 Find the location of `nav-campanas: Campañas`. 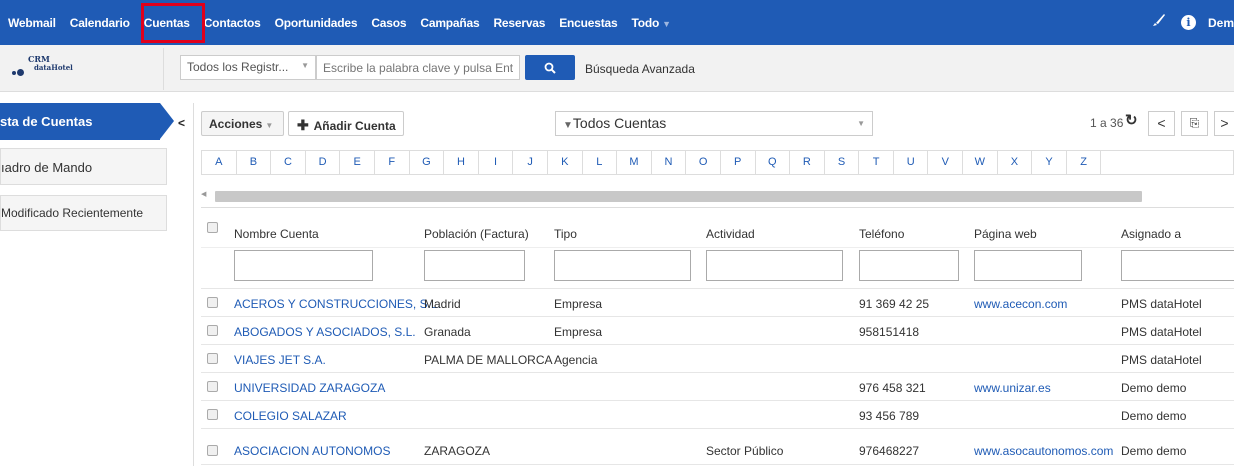

nav-campanas: Campañas is located at coordinates (449, 23).